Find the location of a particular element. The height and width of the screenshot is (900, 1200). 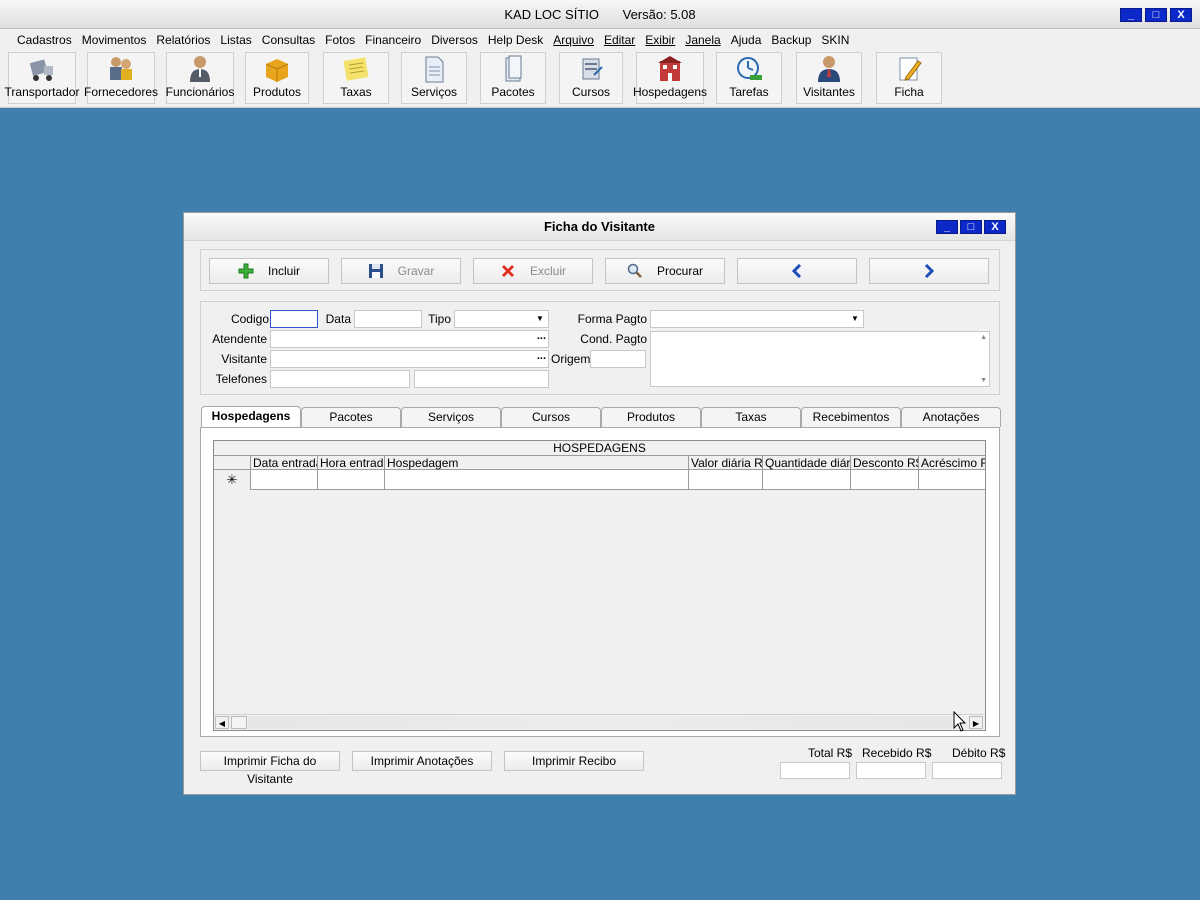

toolbar-cursos-button: Cursos is located at coordinates (591, 78).